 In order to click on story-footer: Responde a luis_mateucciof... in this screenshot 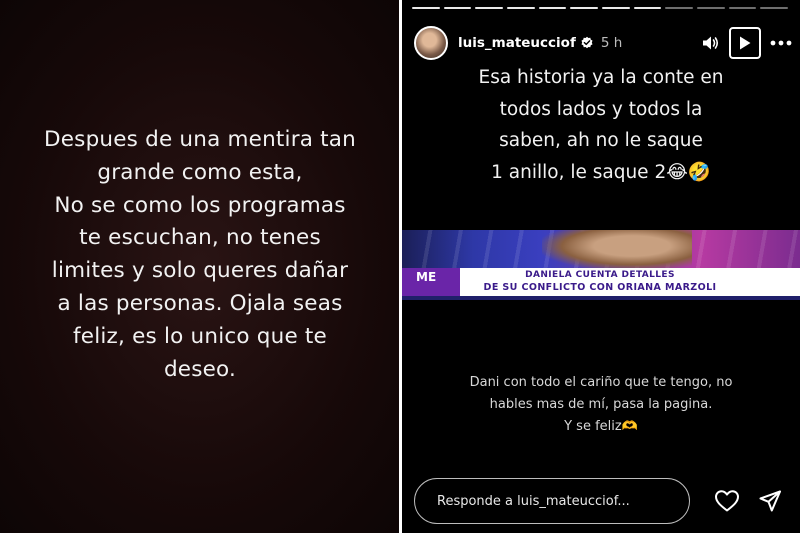, I will do `click(600, 501)`.